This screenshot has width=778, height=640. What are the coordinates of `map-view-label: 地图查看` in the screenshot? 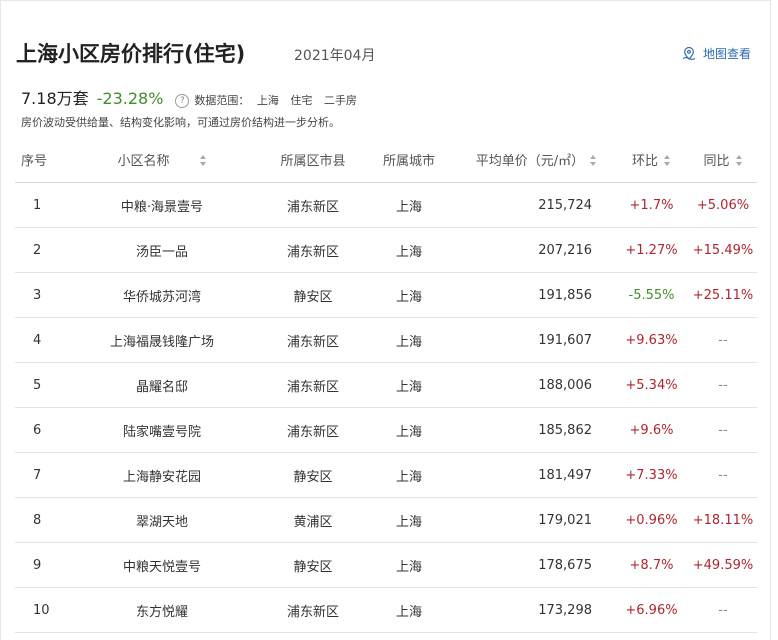 It's located at (727, 54).